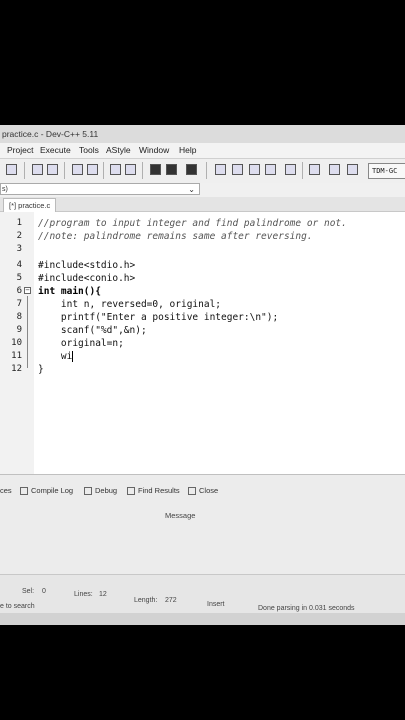  Describe the element at coordinates (19, 265) in the screenshot. I see `line-number: 4` at that location.